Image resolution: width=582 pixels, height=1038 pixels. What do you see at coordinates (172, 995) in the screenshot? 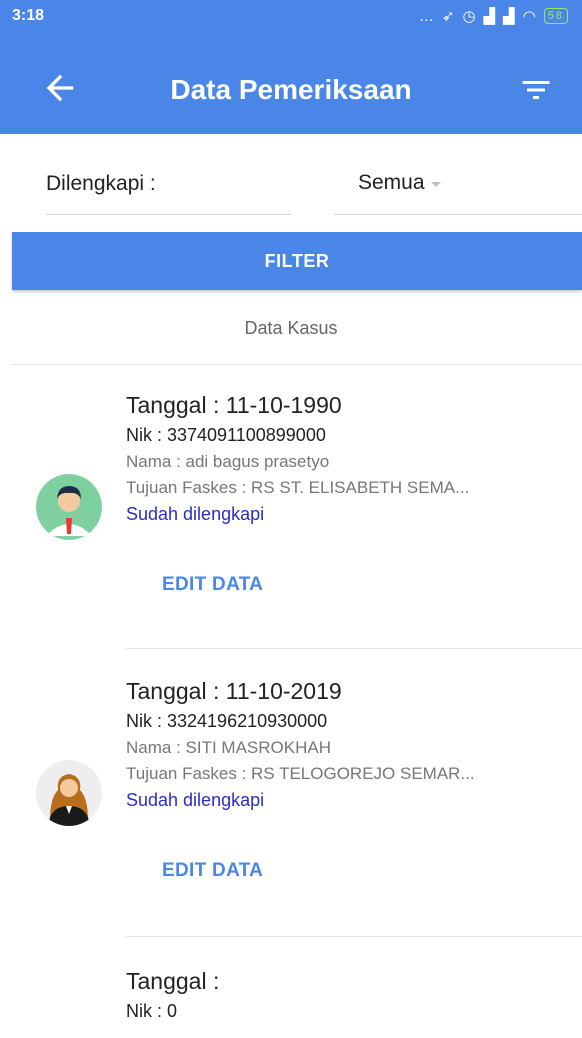
I see `case-details: Tanggal : Nik : 0` at bounding box center [172, 995].